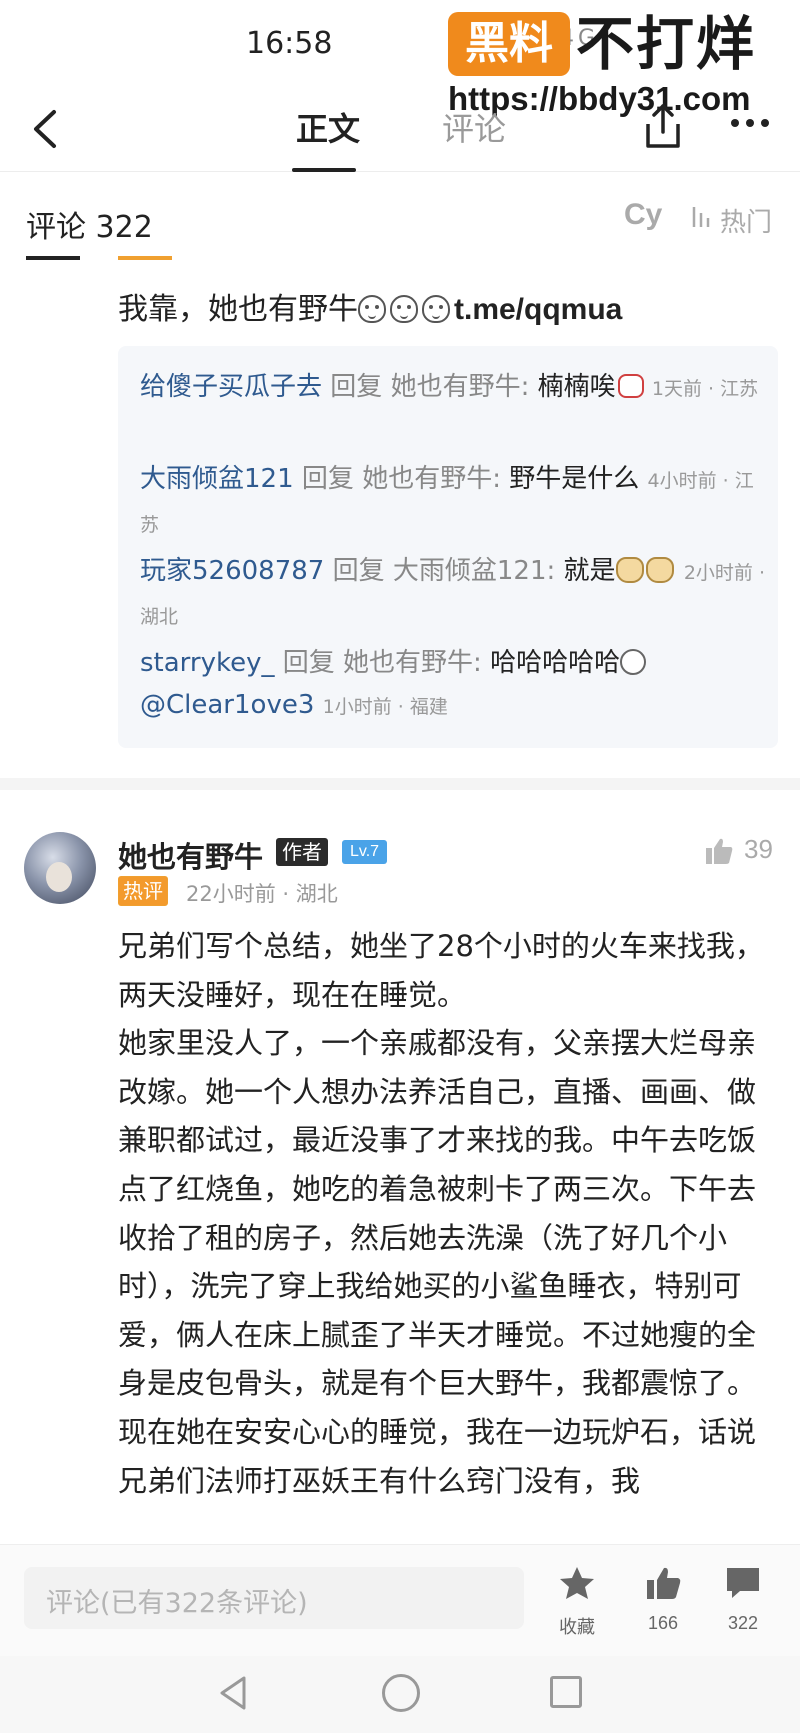  Describe the element at coordinates (328, 127) in the screenshot. I see `tab-body: 正文` at that location.